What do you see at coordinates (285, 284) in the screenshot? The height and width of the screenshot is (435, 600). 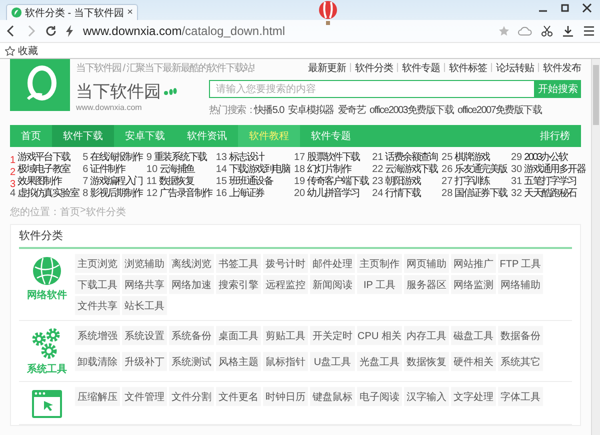 I see `category-tag: 远程监控` at bounding box center [285, 284].